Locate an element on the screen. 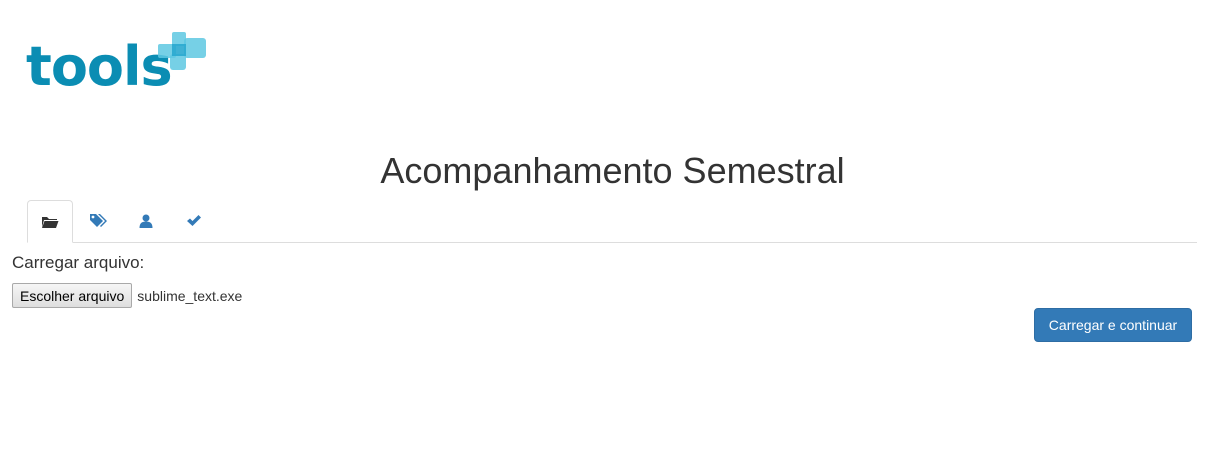  user-icon is located at coordinates (146, 221).